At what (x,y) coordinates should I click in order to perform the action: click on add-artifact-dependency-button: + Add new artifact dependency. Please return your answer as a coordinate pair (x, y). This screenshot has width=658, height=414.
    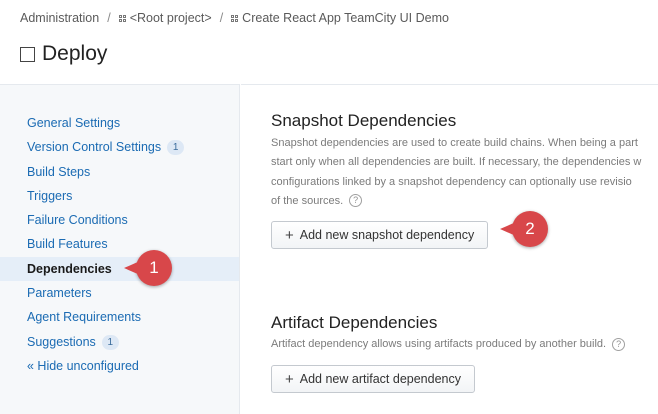
    Looking at the image, I should click on (373, 379).